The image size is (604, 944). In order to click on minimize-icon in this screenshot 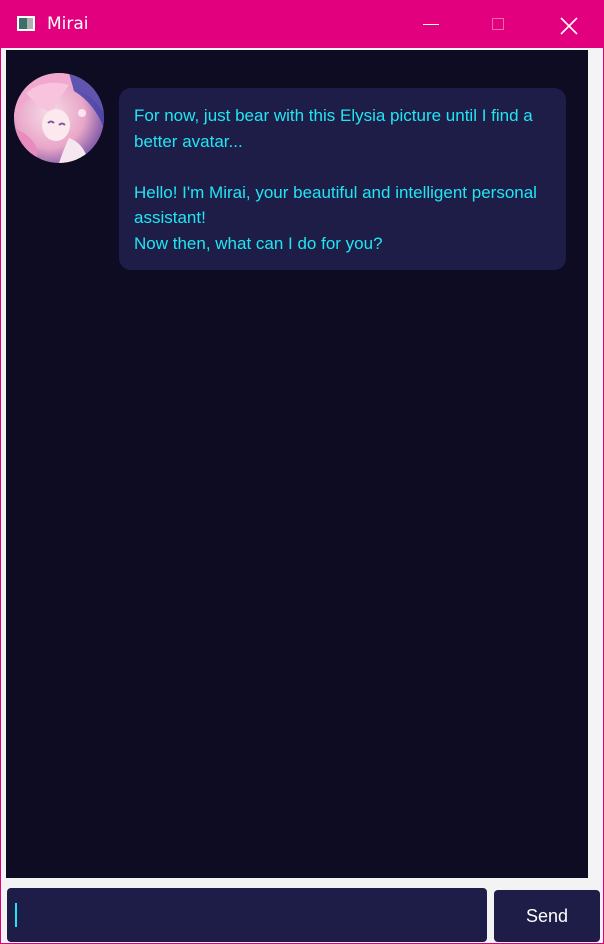, I will do `click(431, 24)`.